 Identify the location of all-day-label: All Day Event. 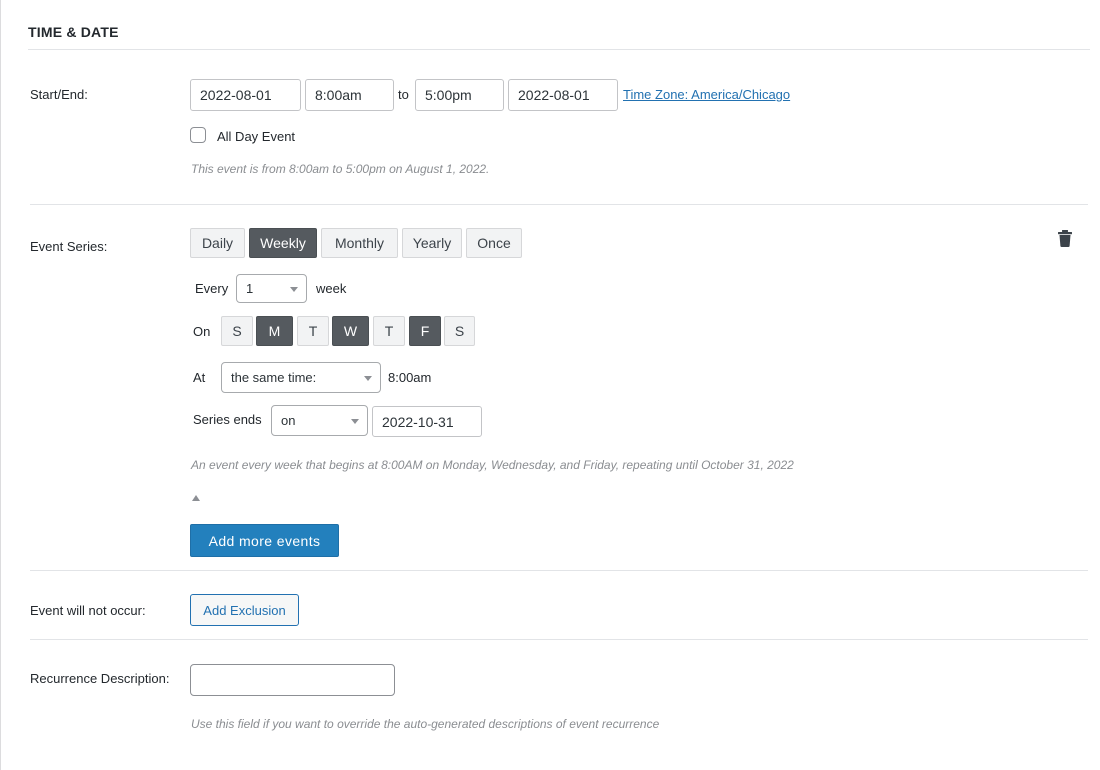
(256, 136).